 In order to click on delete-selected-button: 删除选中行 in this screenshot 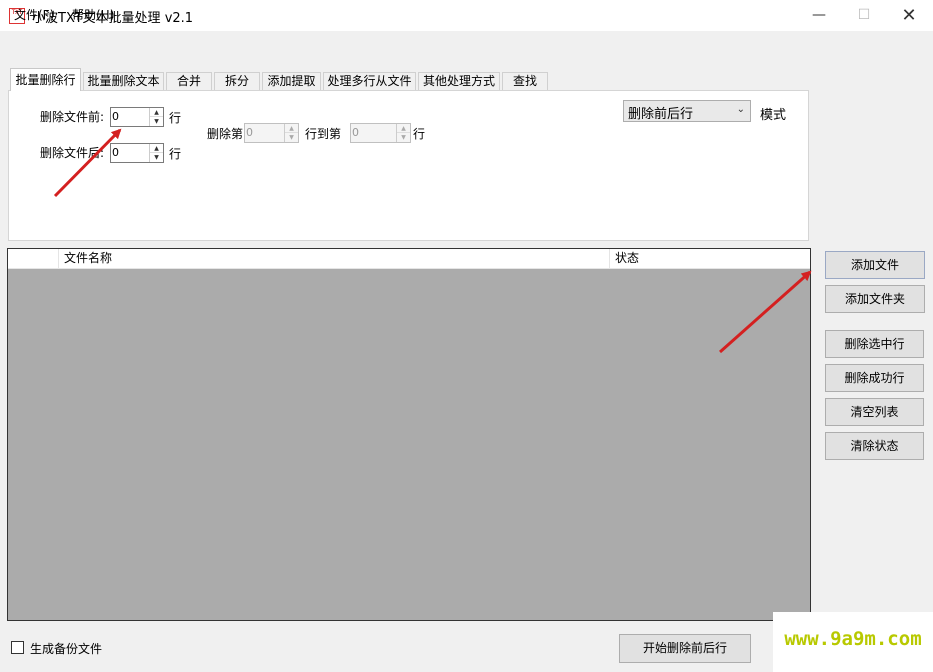, I will do `click(874, 344)`.